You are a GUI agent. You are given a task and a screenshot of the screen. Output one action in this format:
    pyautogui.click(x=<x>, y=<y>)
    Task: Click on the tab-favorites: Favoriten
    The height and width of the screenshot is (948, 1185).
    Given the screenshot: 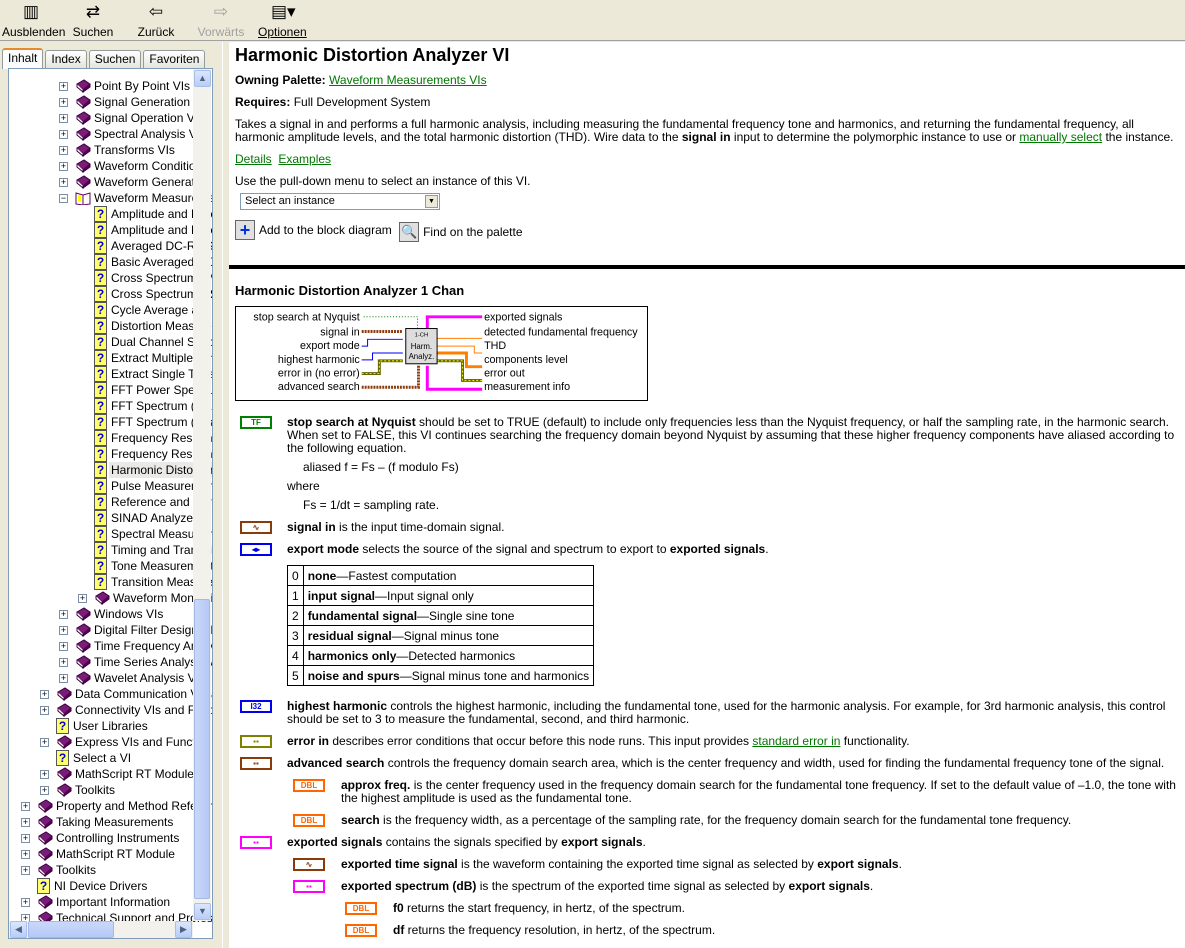 What is the action you would take?
    pyautogui.click(x=174, y=59)
    